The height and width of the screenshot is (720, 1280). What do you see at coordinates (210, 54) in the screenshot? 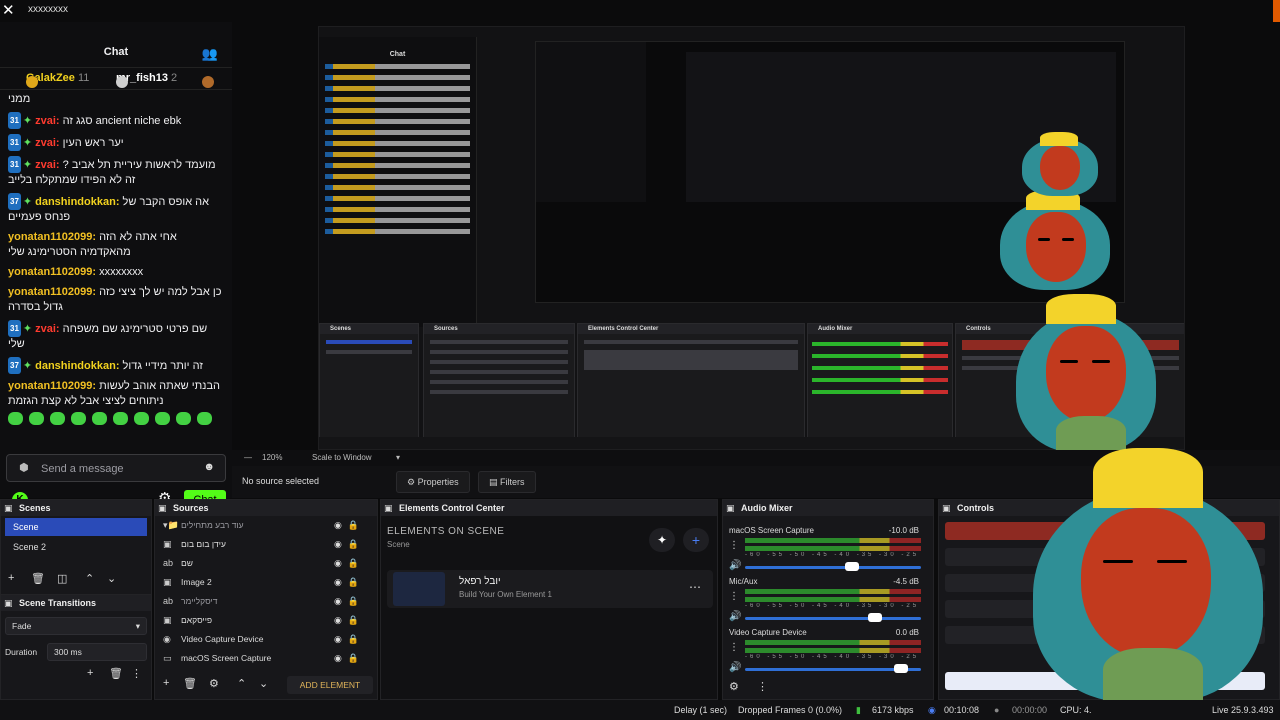
I see `users-icon: 👥` at bounding box center [210, 54].